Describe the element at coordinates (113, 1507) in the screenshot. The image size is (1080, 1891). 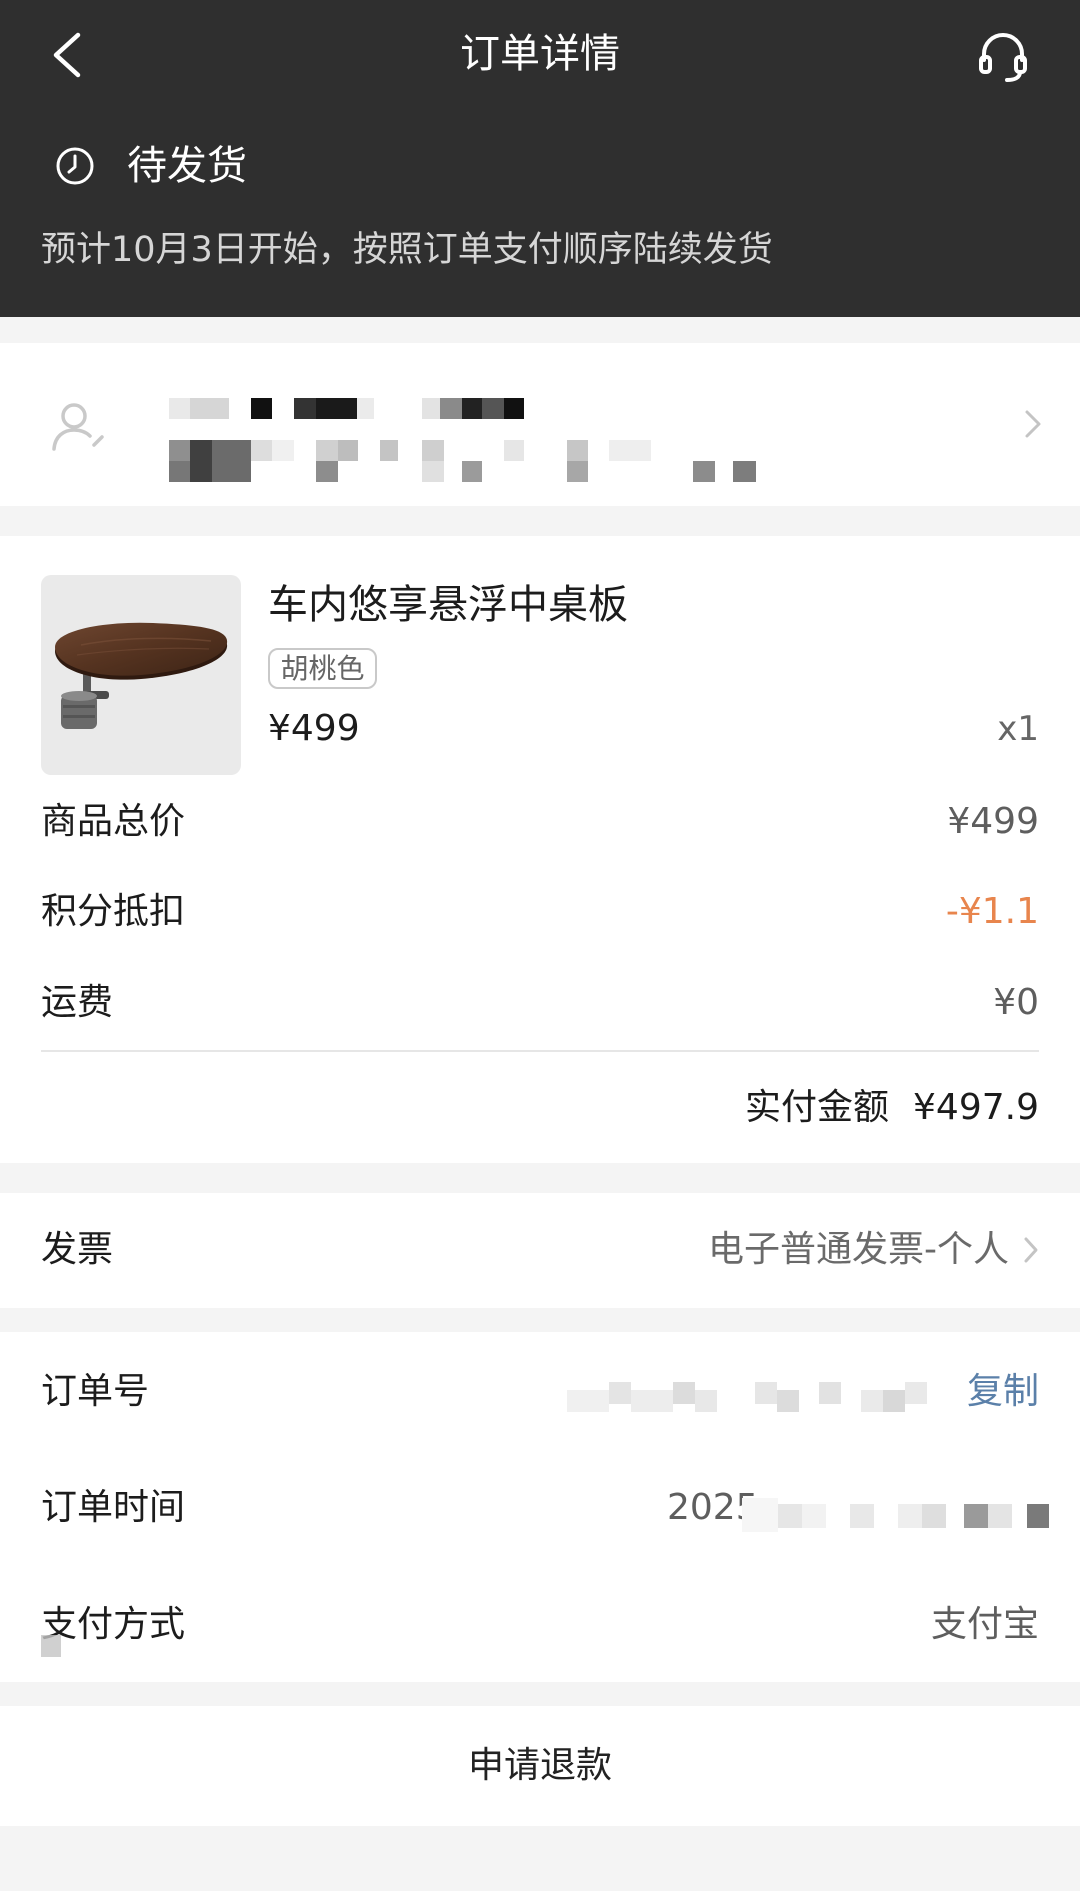
I see `order-time-label: 订单时间` at that location.